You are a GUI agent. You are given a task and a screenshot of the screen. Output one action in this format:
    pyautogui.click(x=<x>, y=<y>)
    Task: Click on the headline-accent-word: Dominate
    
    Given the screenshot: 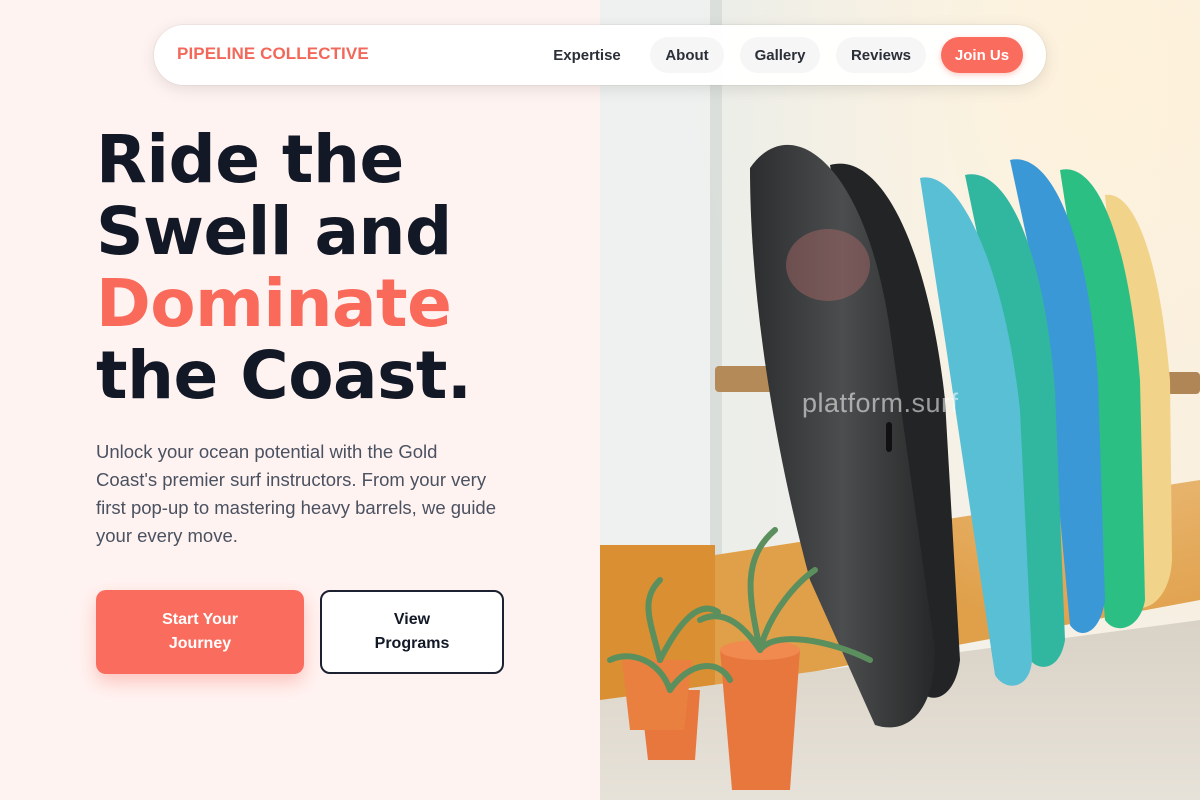 What is the action you would take?
    pyautogui.click(x=274, y=303)
    